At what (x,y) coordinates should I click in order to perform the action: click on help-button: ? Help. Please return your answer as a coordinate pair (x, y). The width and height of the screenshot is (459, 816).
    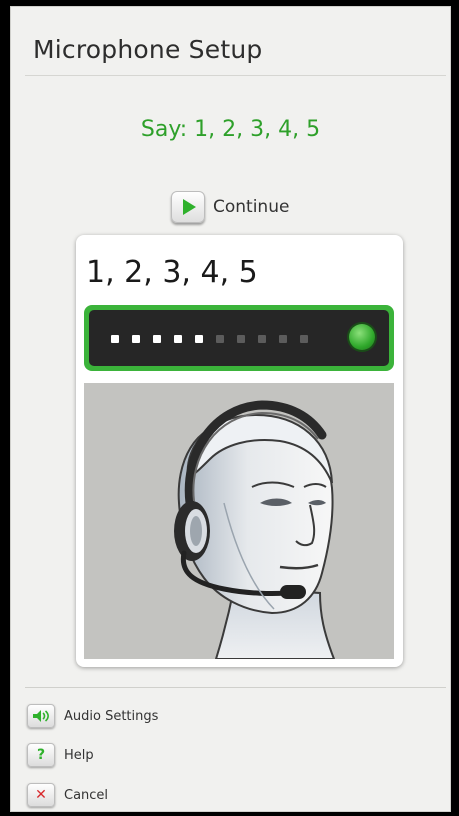
    Looking at the image, I should click on (60, 755).